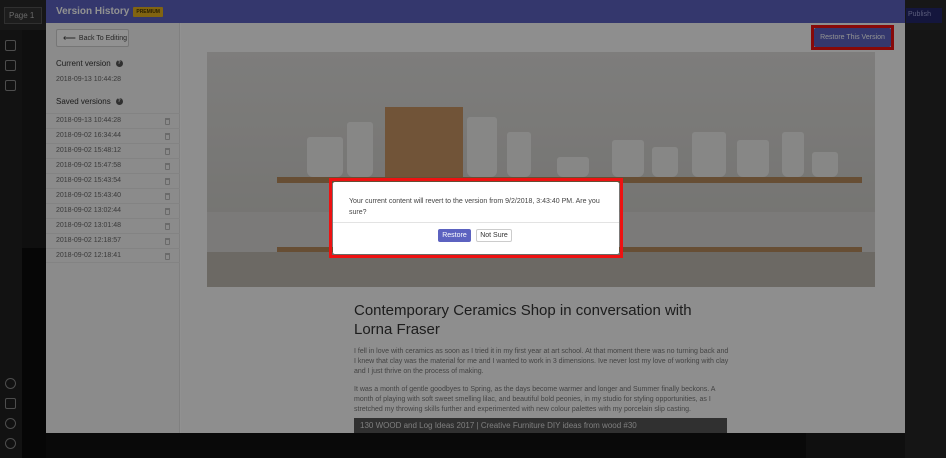  I want to click on not-sure-button: Not Sure, so click(494, 235).